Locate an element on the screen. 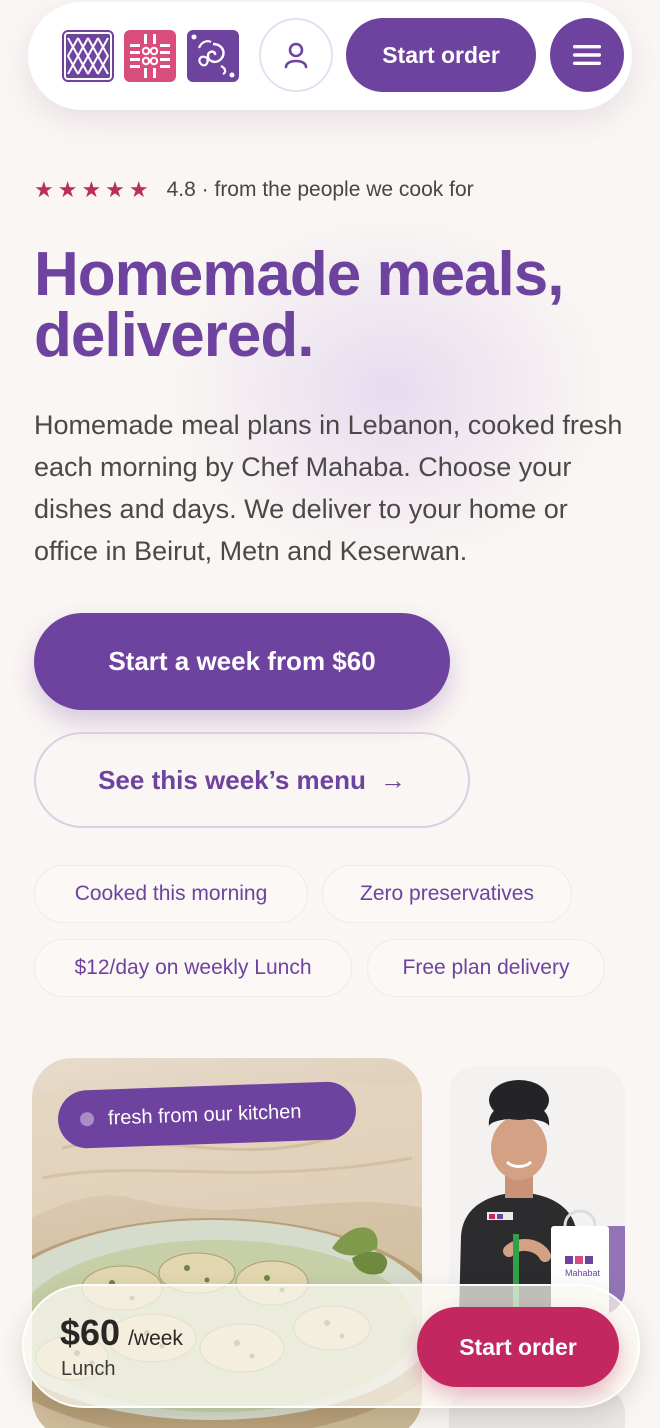 This screenshot has height=1428, width=660. bag-brand-text: Mahabat is located at coordinates (583, 1273).